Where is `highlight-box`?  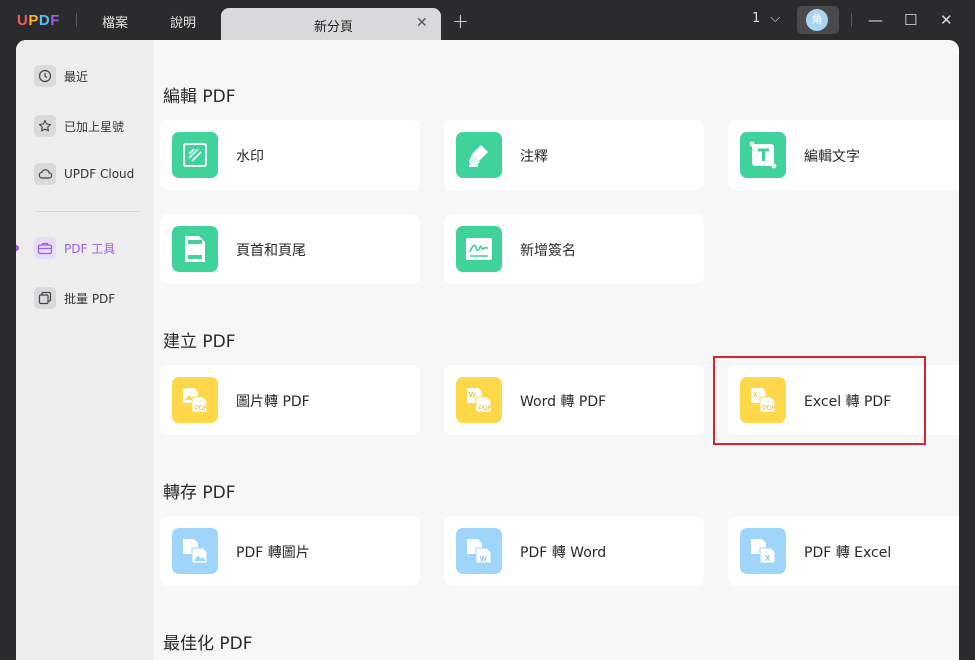
highlight-box is located at coordinates (819, 400).